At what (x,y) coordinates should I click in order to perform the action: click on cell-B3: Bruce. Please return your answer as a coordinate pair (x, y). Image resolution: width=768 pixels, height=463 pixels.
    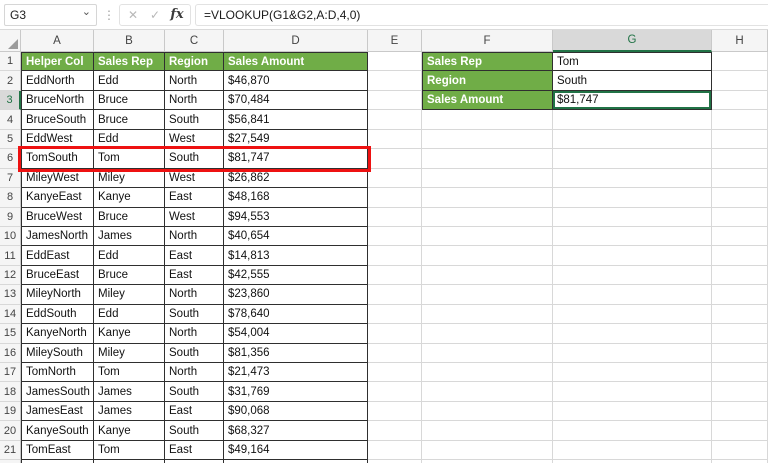
    Looking at the image, I should click on (129, 100).